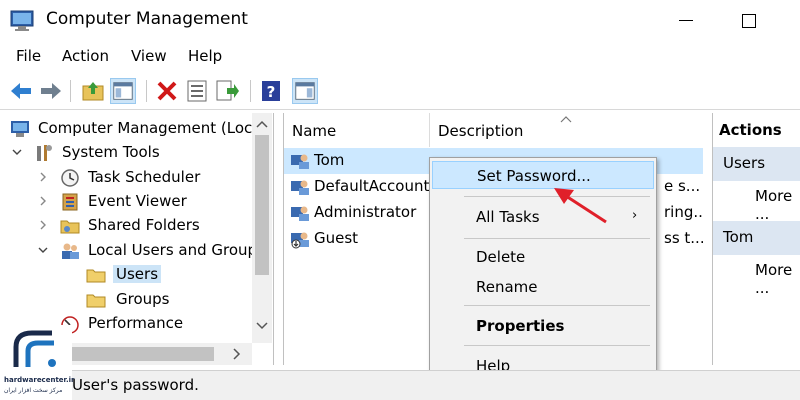 This screenshot has height=400, width=800. I want to click on delete-x-icon, so click(167, 91).